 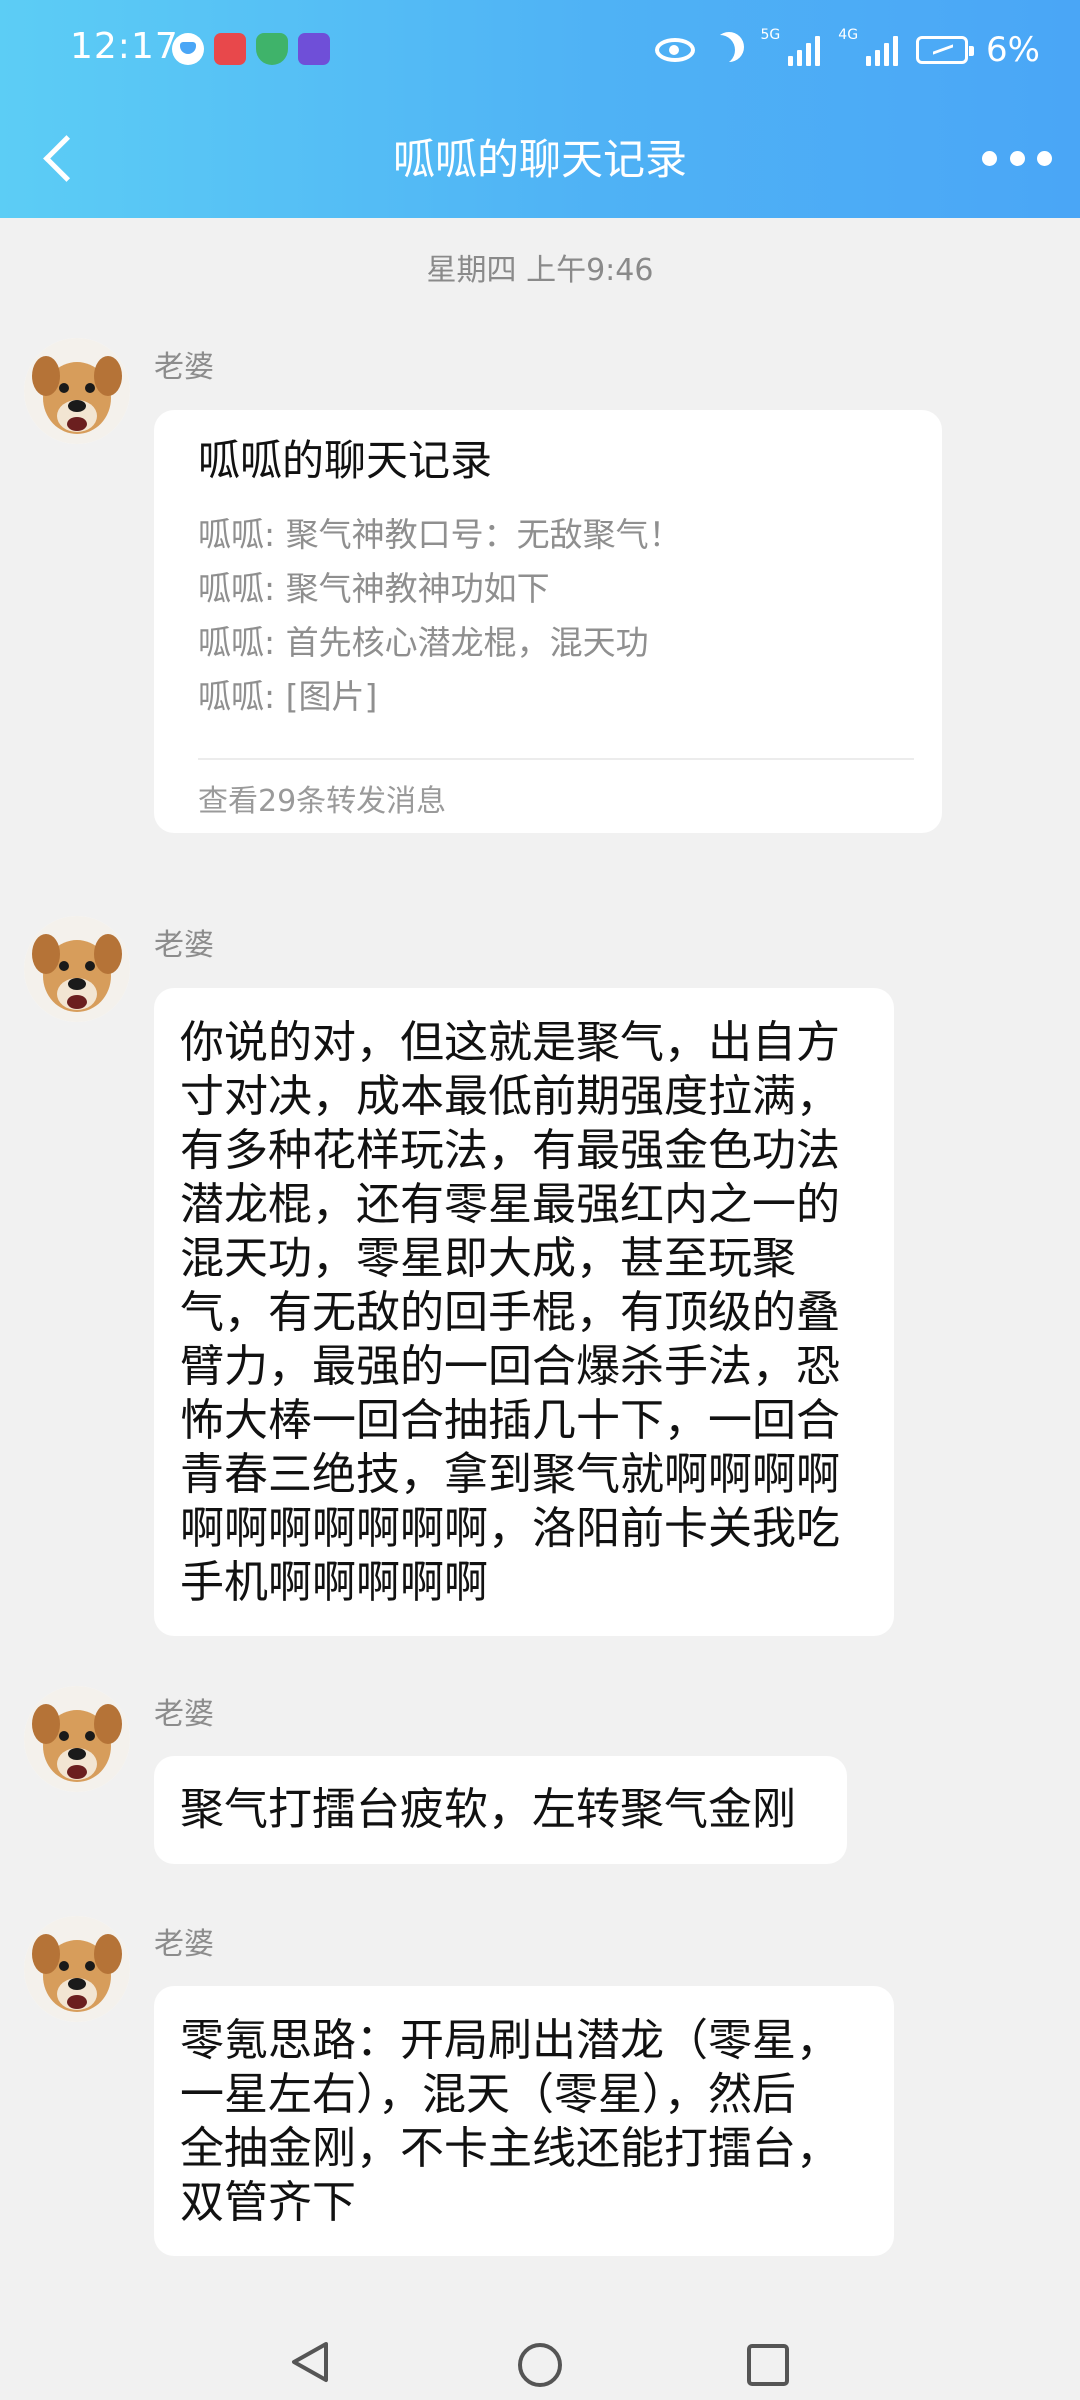 I want to click on more-dots-icon, so click(x=1017, y=158).